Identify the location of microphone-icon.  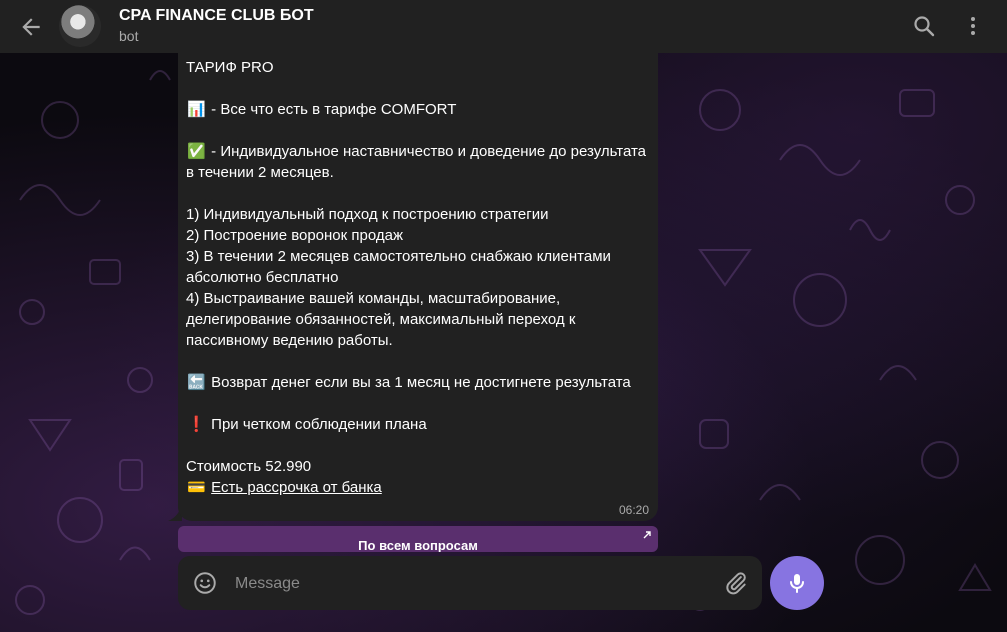
(797, 583).